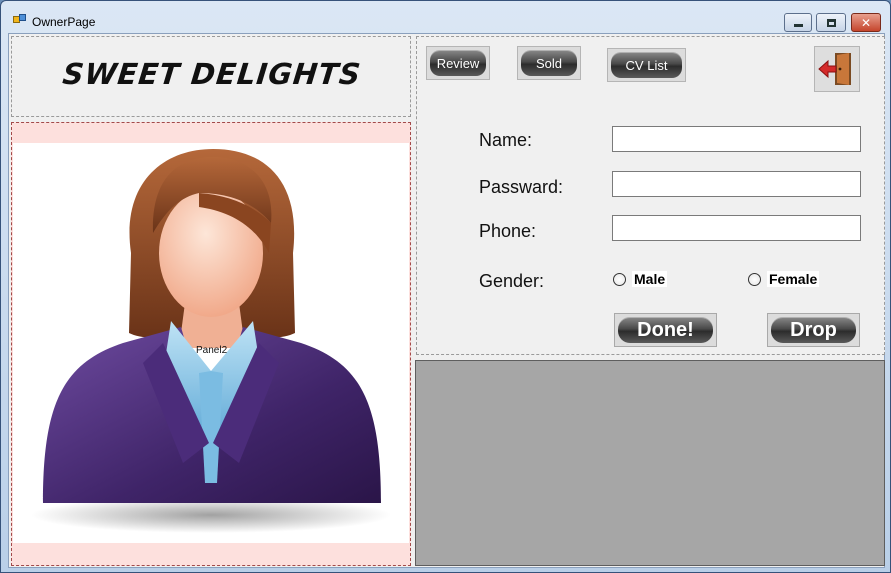  I want to click on phone-input, so click(736, 228).